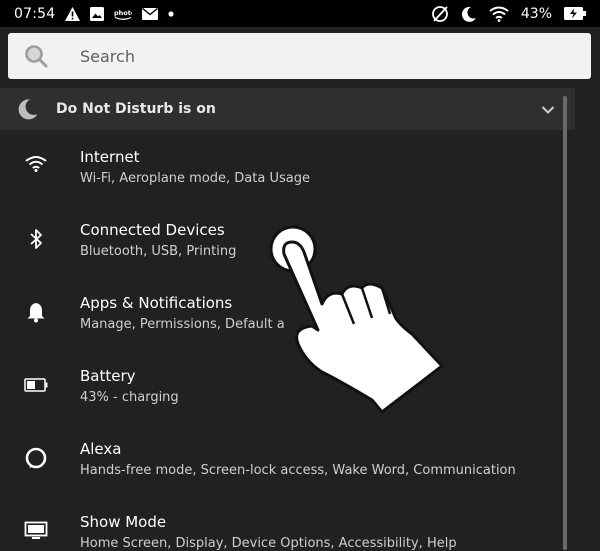 The width and height of the screenshot is (600, 551). Describe the element at coordinates (152, 230) in the screenshot. I see `setting-title: Connected Devices` at that location.